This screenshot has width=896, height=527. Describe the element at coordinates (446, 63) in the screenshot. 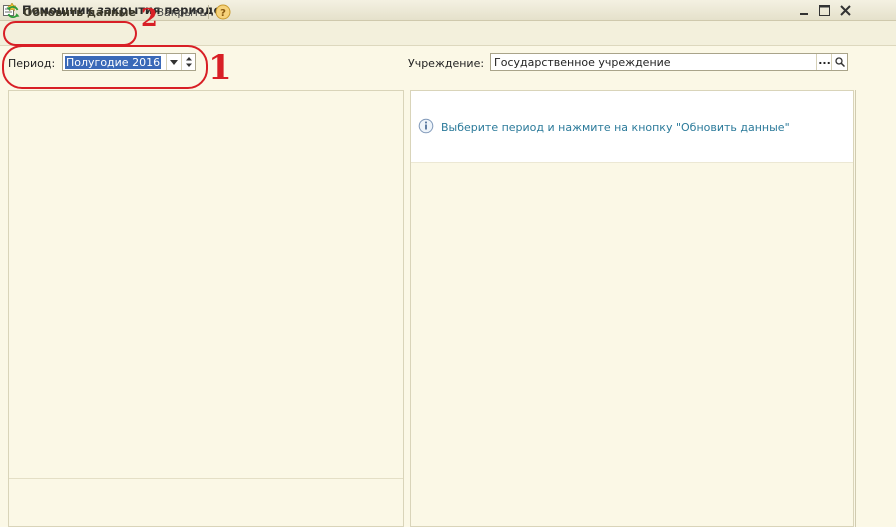

I see `institution-label: Учреждение:` at that location.